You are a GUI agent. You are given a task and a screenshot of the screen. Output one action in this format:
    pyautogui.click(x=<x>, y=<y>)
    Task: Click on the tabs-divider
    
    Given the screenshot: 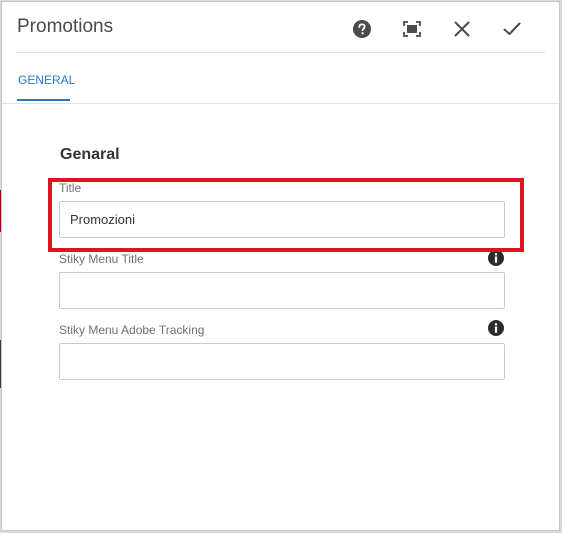 What is the action you would take?
    pyautogui.click(x=280, y=103)
    